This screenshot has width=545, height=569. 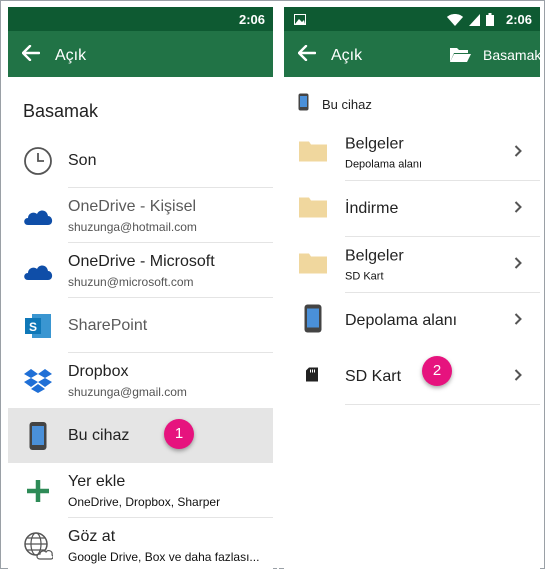 I want to click on place-label: Göz at, so click(x=92, y=536).